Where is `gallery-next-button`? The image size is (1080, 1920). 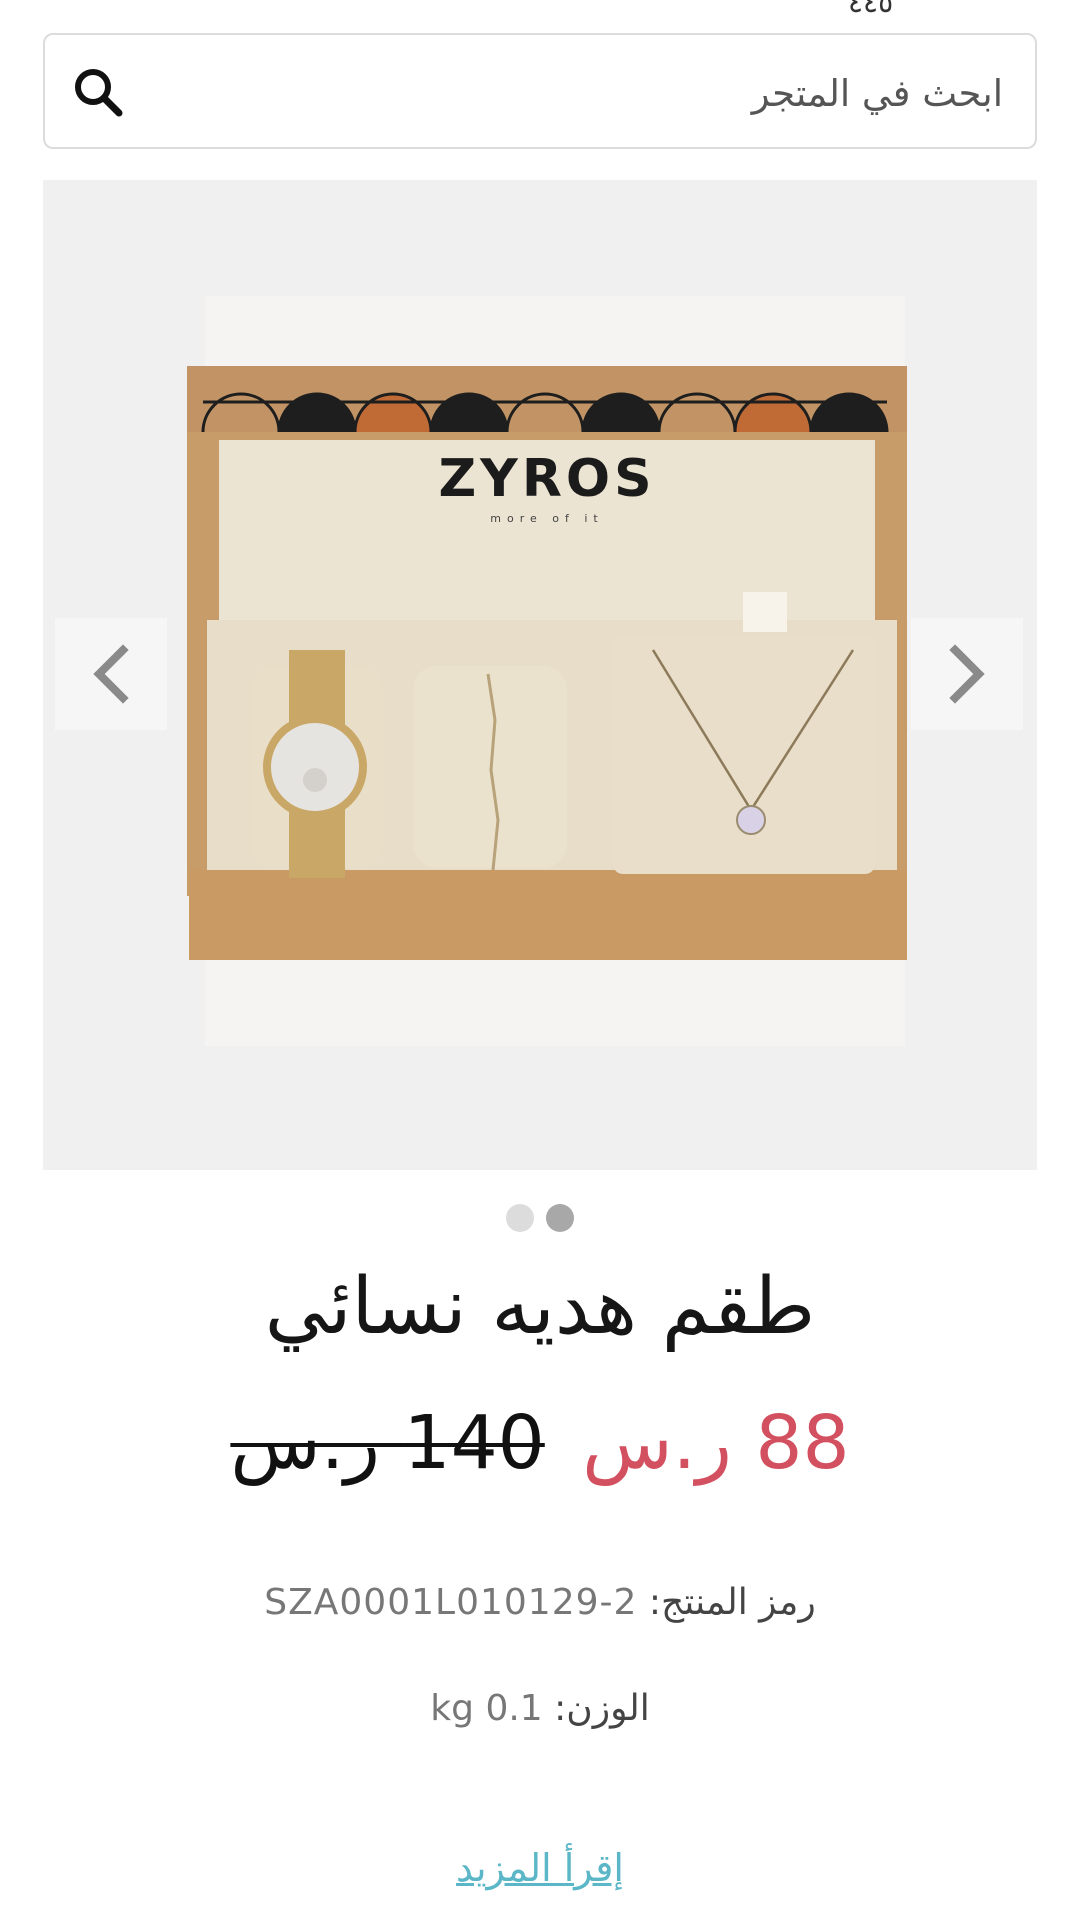
gallery-next-button is located at coordinates (967, 674).